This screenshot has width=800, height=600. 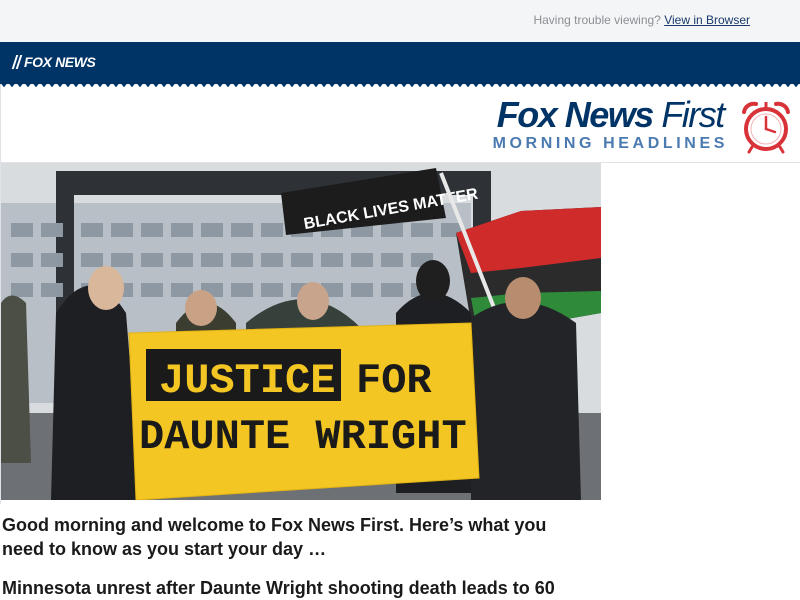 What do you see at coordinates (400, 65) in the screenshot?
I see `header-band: FOX NEWS` at bounding box center [400, 65].